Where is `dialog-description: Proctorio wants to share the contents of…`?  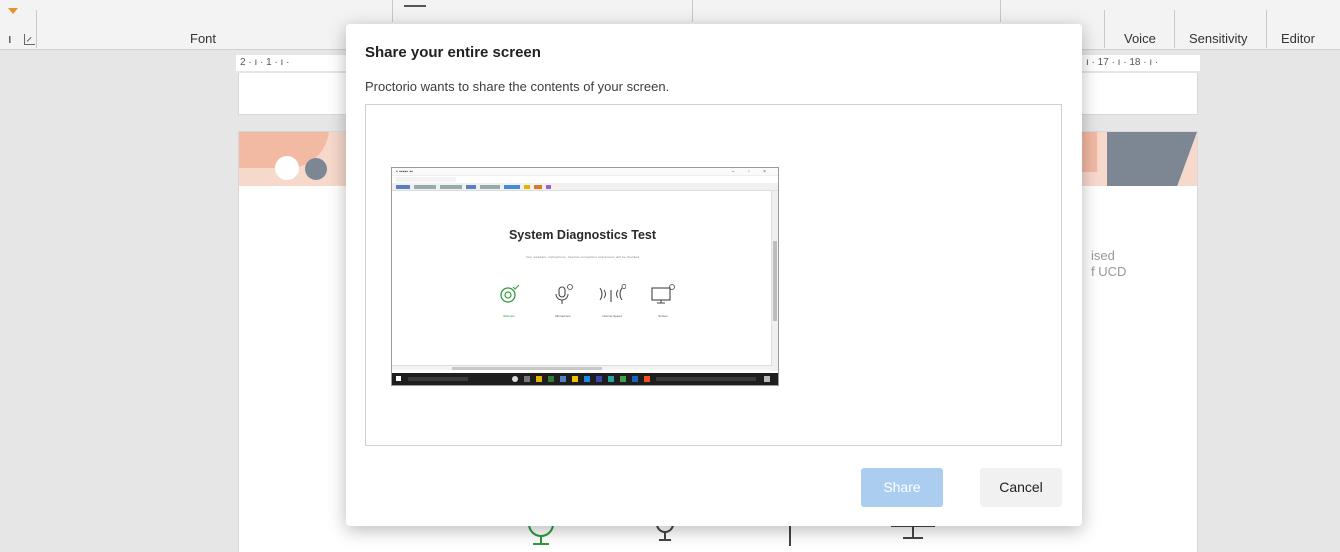
dialog-description: Proctorio wants to share the contents of… is located at coordinates (517, 86).